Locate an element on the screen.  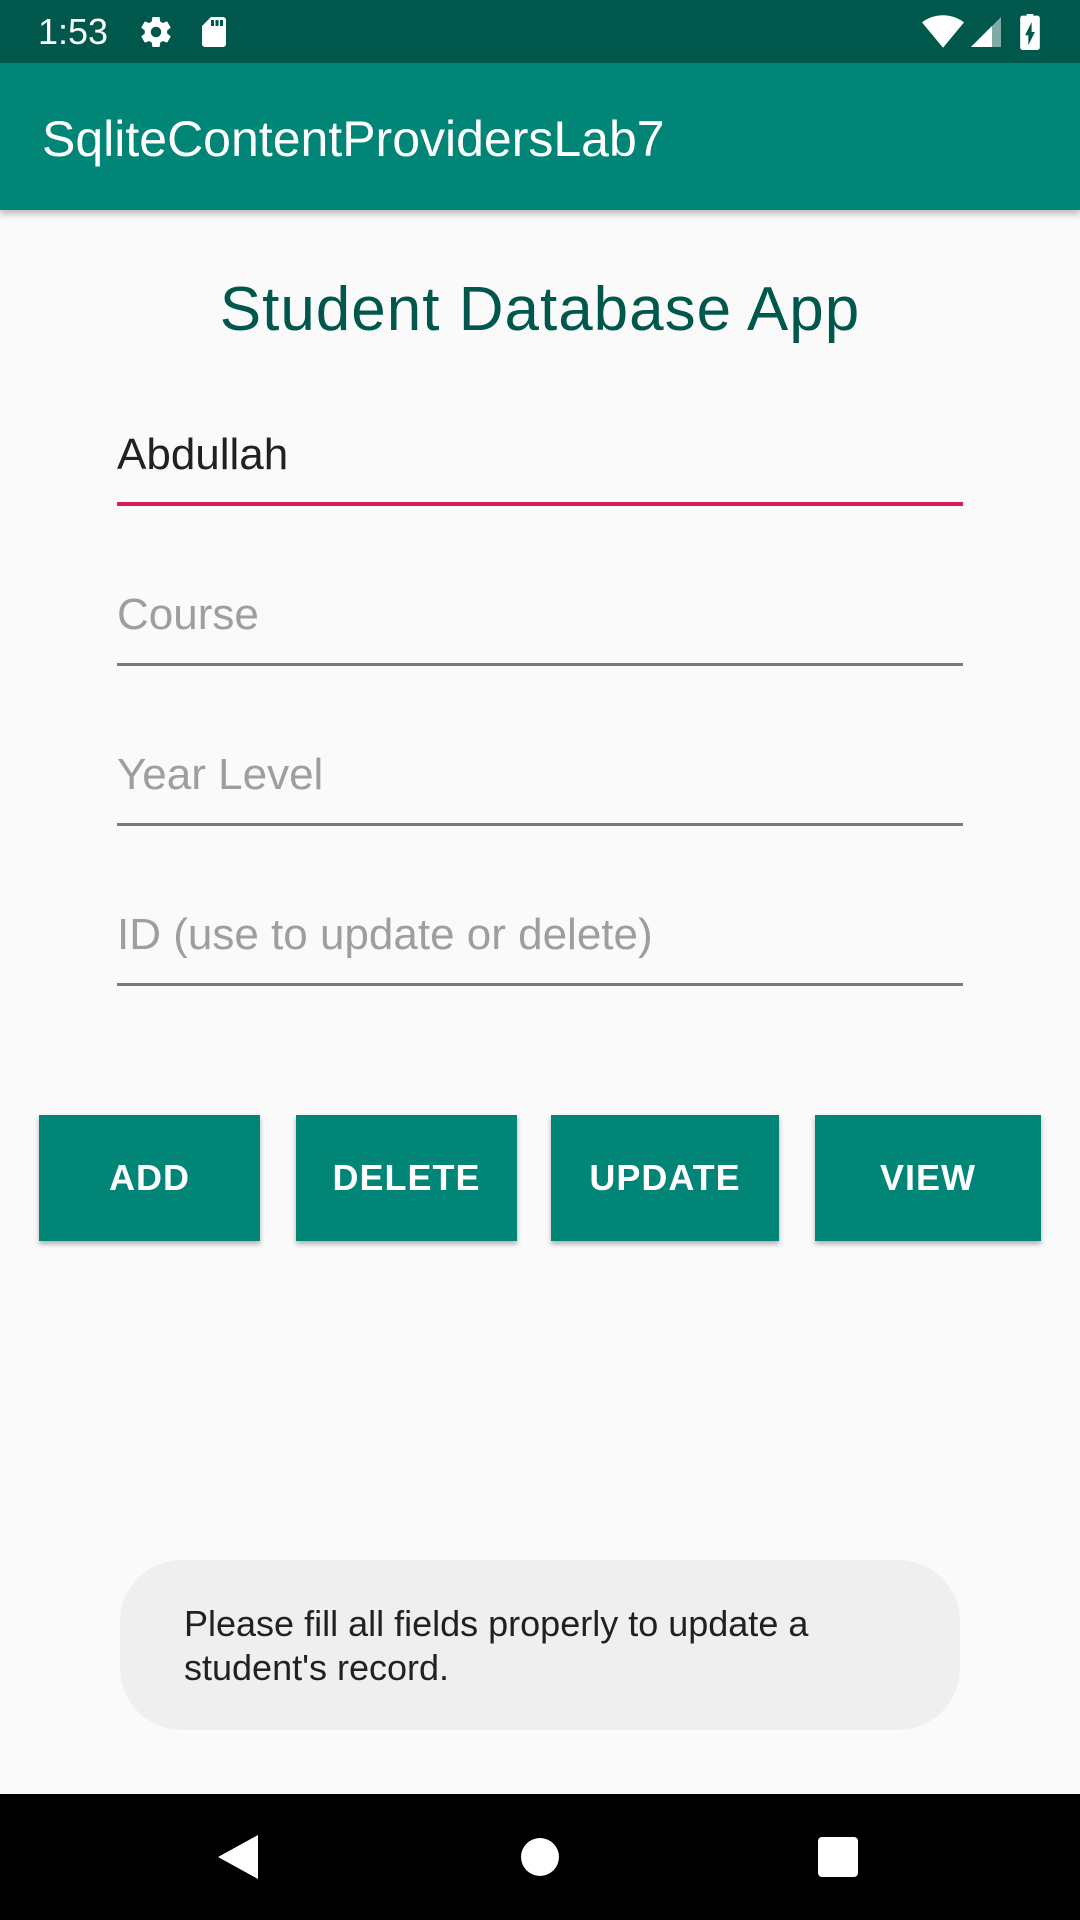
id-field-underline is located at coordinates (540, 984).